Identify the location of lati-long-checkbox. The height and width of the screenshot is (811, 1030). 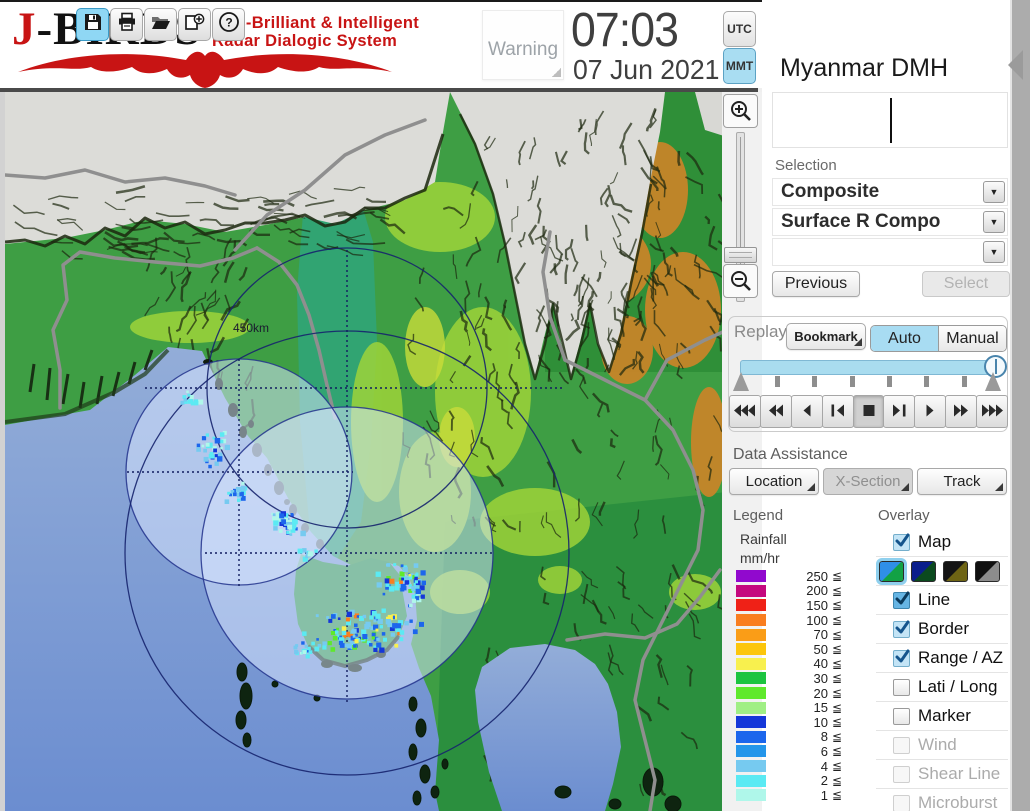
(901, 687).